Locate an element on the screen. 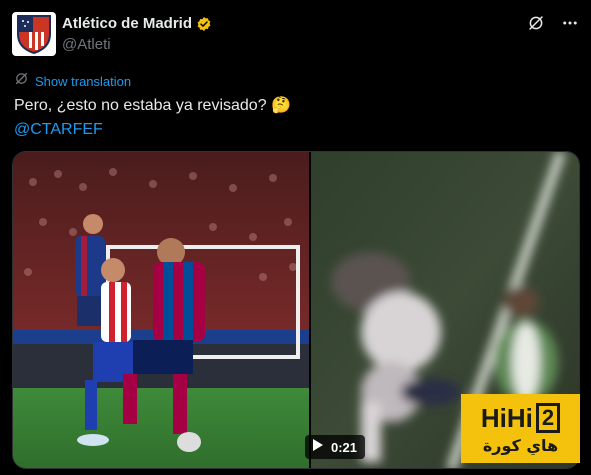  translate-icon is located at coordinates (21, 81).